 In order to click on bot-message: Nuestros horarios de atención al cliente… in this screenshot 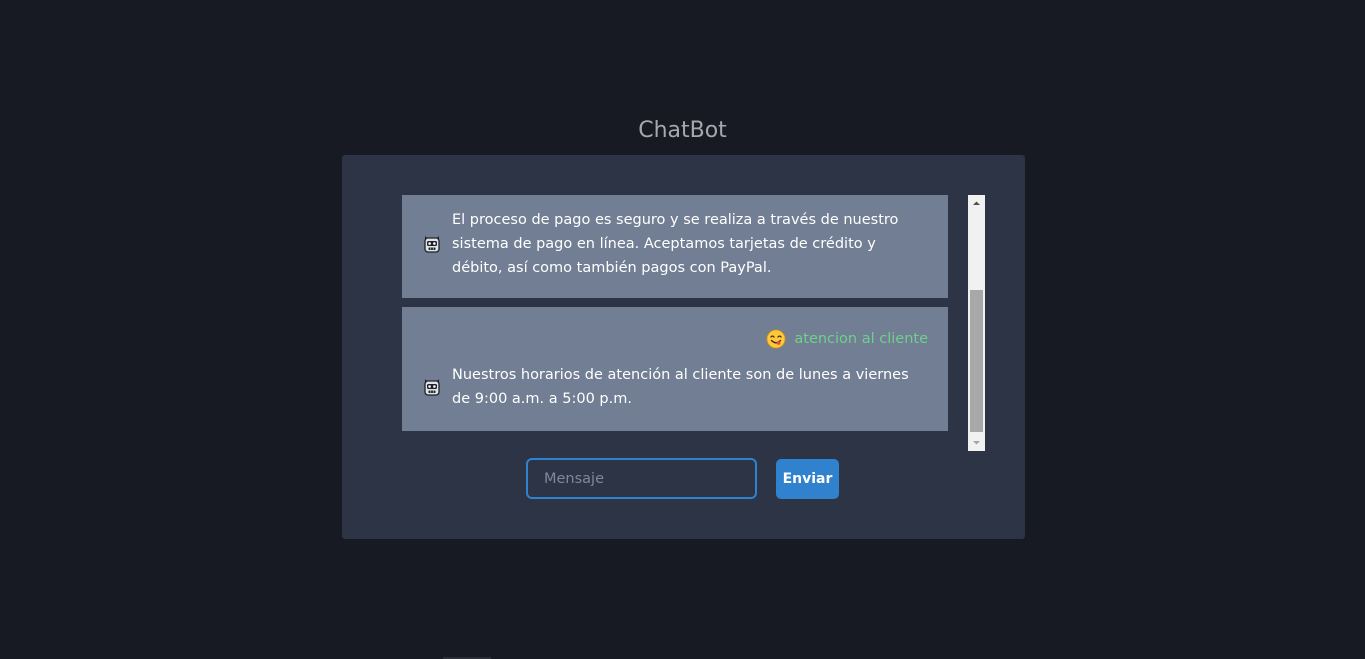, I will do `click(675, 387)`.